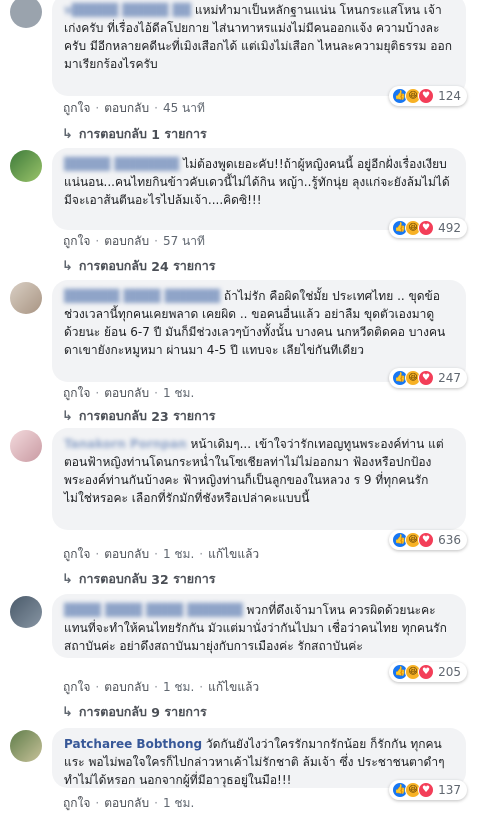 Image resolution: width=485 pixels, height=813 pixels. I want to click on replies-count: 23, so click(160, 416).